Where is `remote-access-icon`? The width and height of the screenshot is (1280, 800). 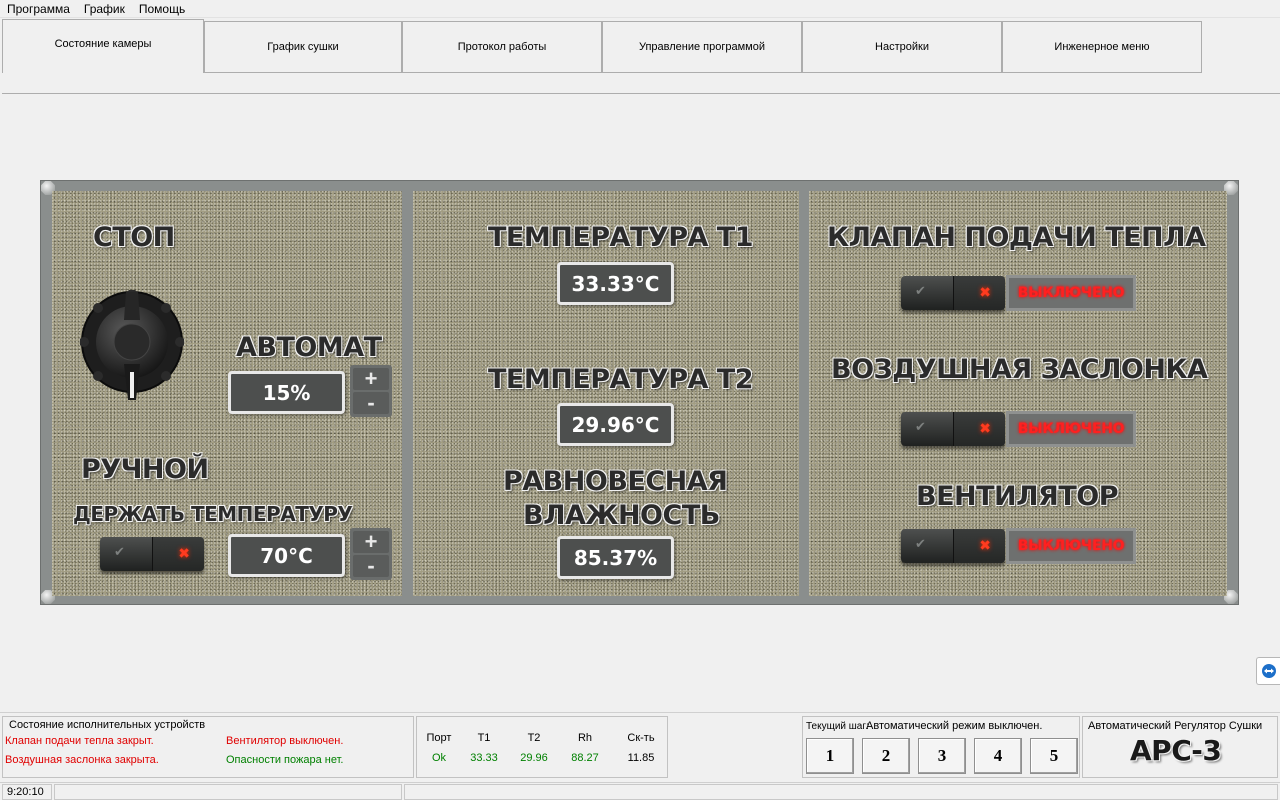 remote-access-icon is located at coordinates (1268, 671).